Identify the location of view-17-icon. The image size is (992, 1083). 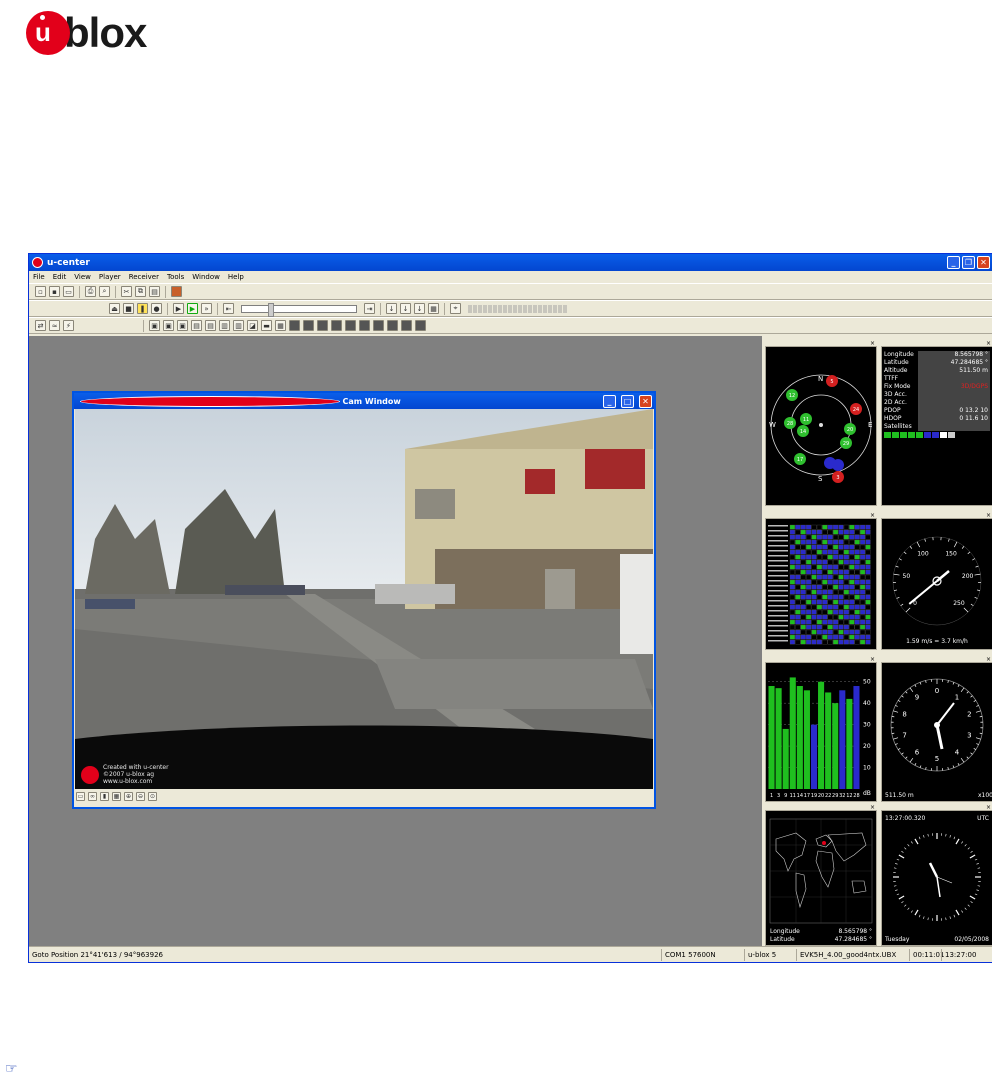
(378, 325).